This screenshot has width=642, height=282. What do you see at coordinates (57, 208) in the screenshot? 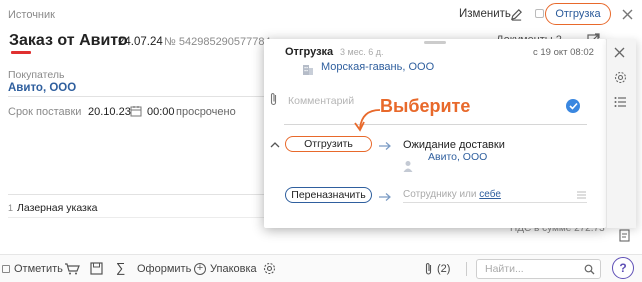
I see `item-name: Лазерная указка` at bounding box center [57, 208].